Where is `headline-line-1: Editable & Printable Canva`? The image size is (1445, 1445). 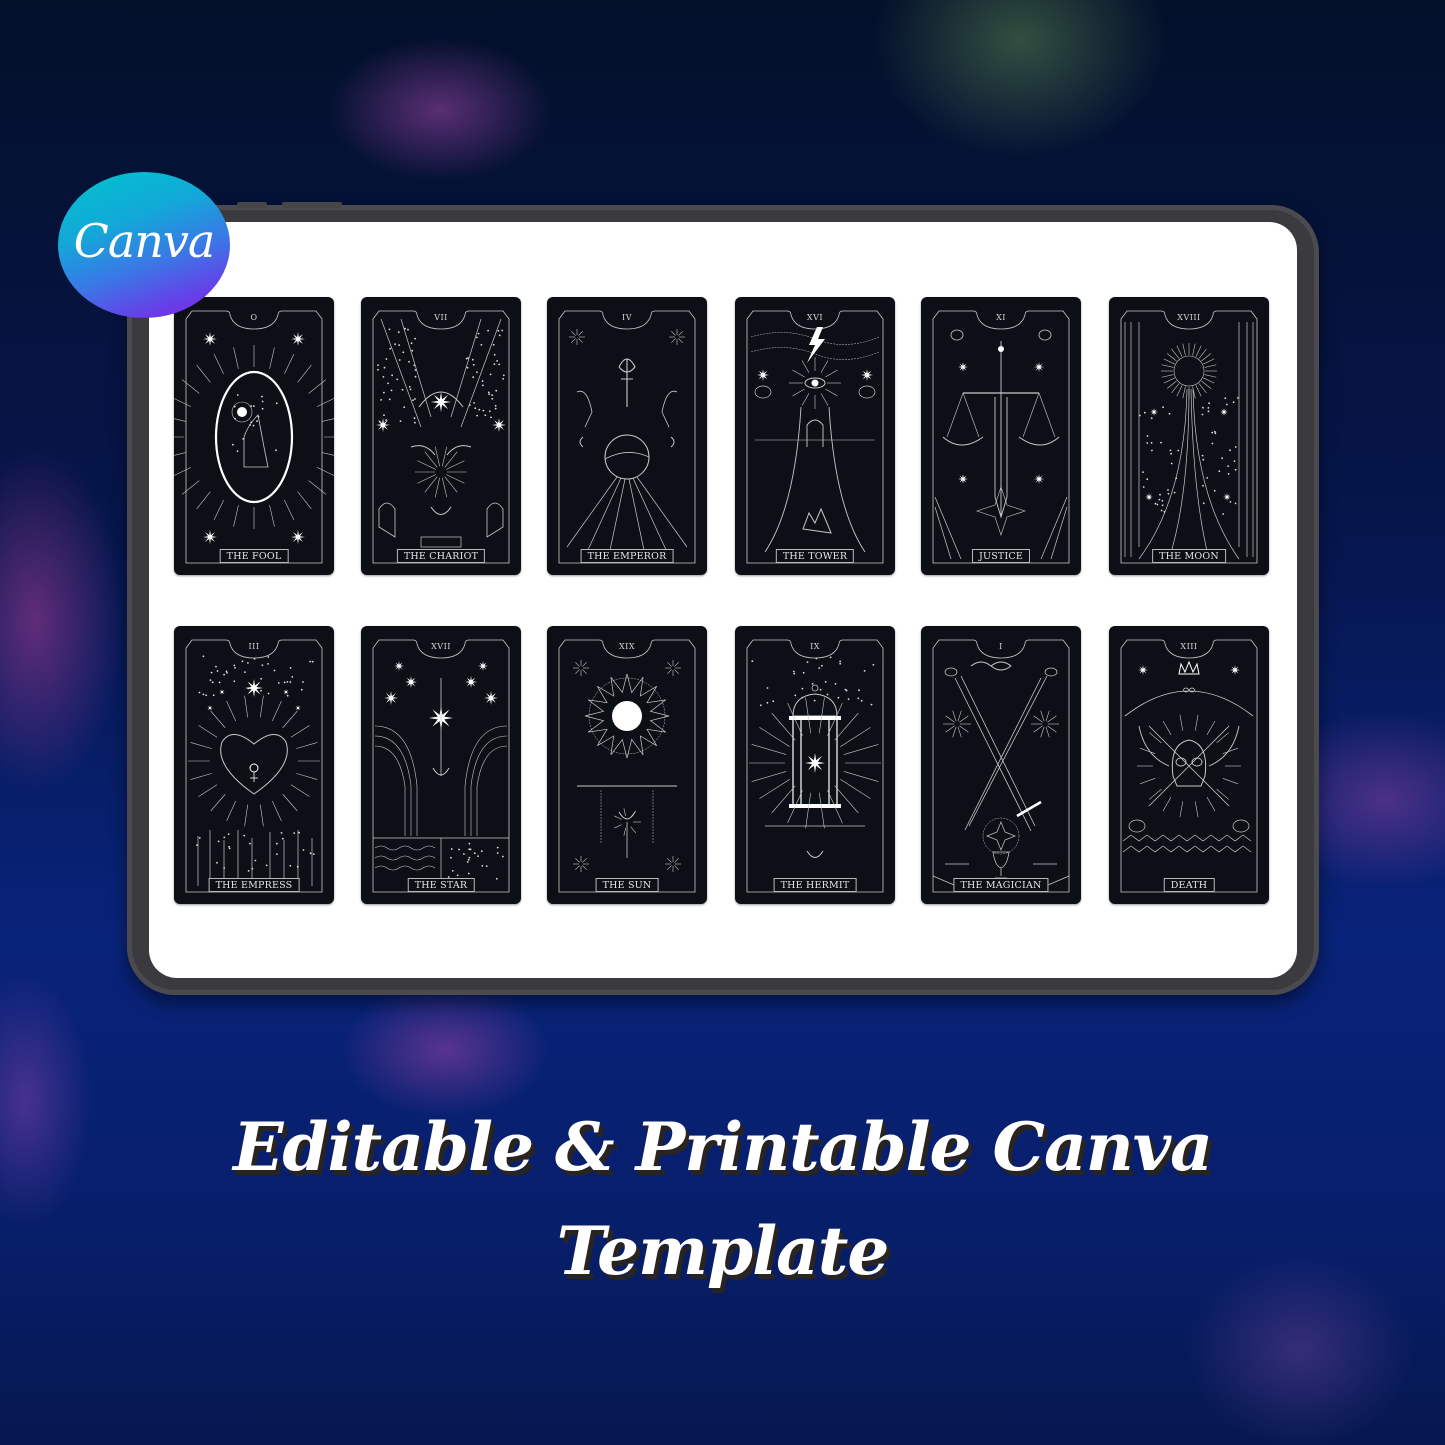 headline-line-1: Editable & Printable Canva is located at coordinates (723, 1147).